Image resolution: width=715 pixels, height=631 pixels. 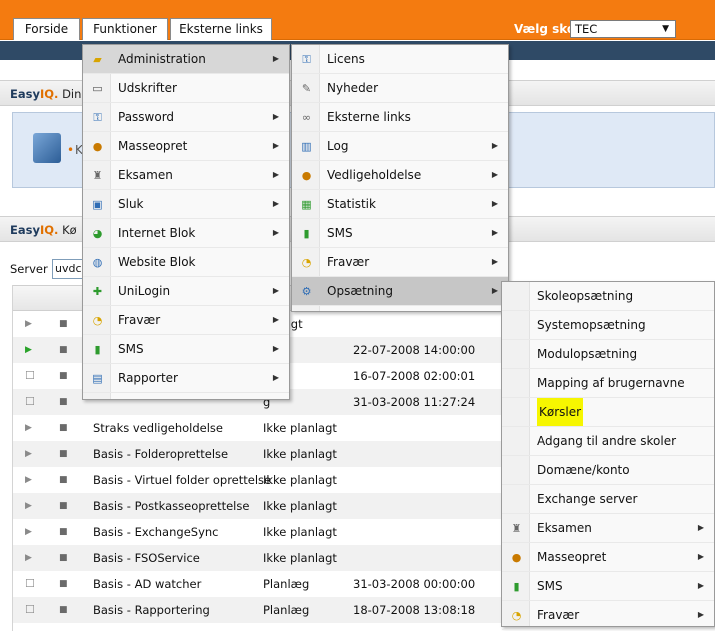 I want to click on menu-item-label: Systemopsætning, so click(x=591, y=325).